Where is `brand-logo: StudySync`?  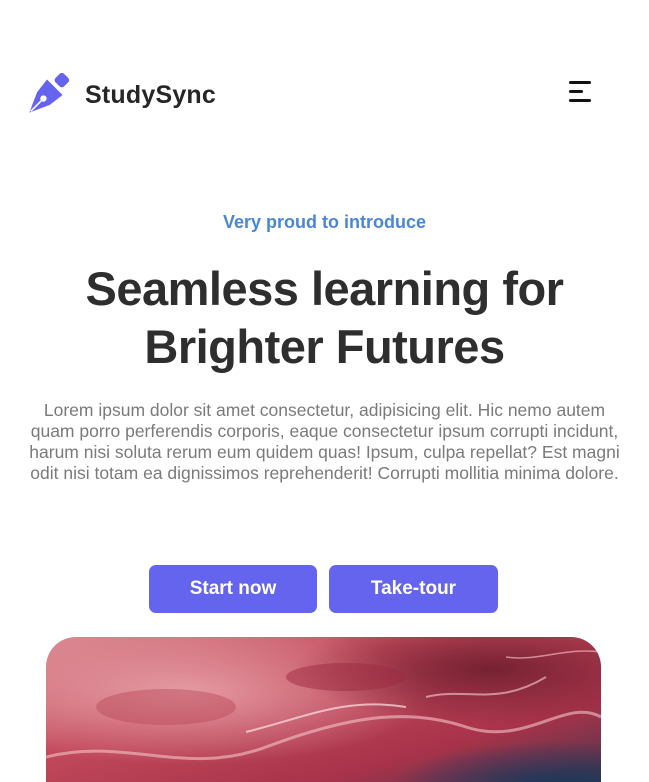 brand-logo: StudySync is located at coordinates (119, 95).